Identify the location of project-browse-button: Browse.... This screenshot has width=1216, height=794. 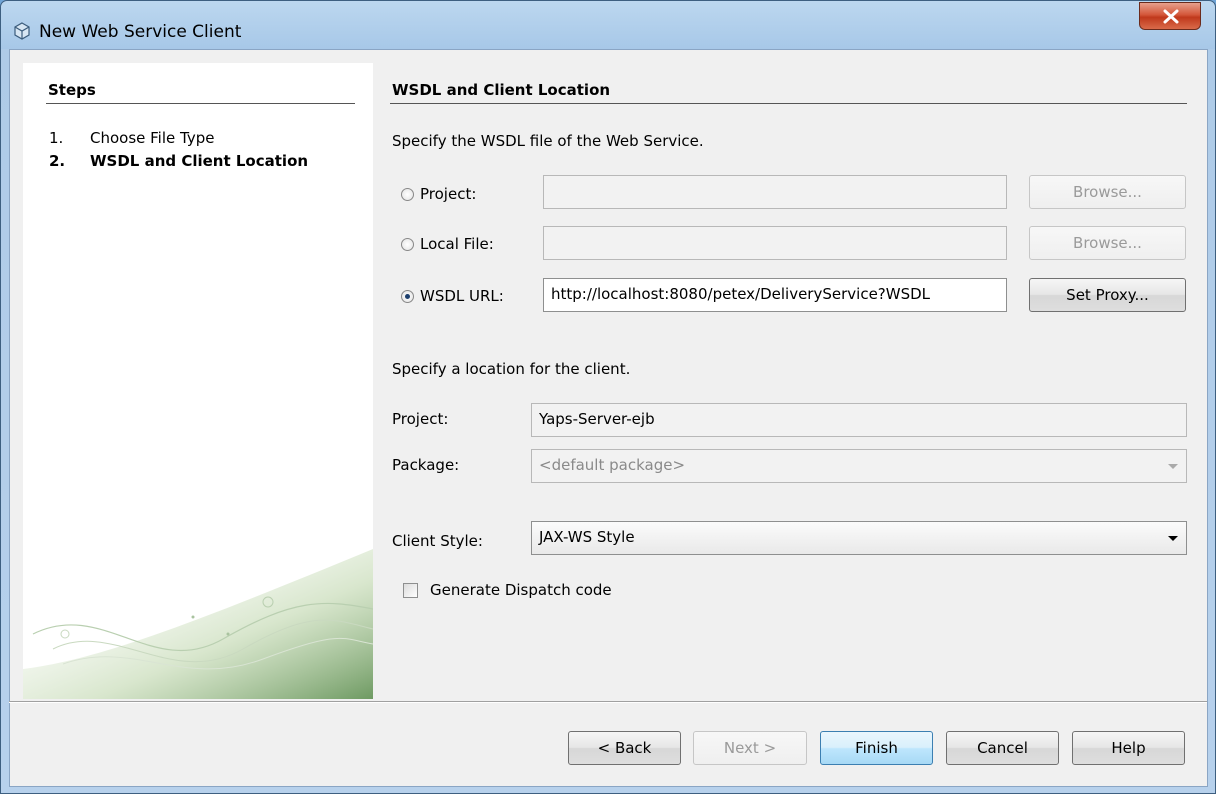
(1107, 192).